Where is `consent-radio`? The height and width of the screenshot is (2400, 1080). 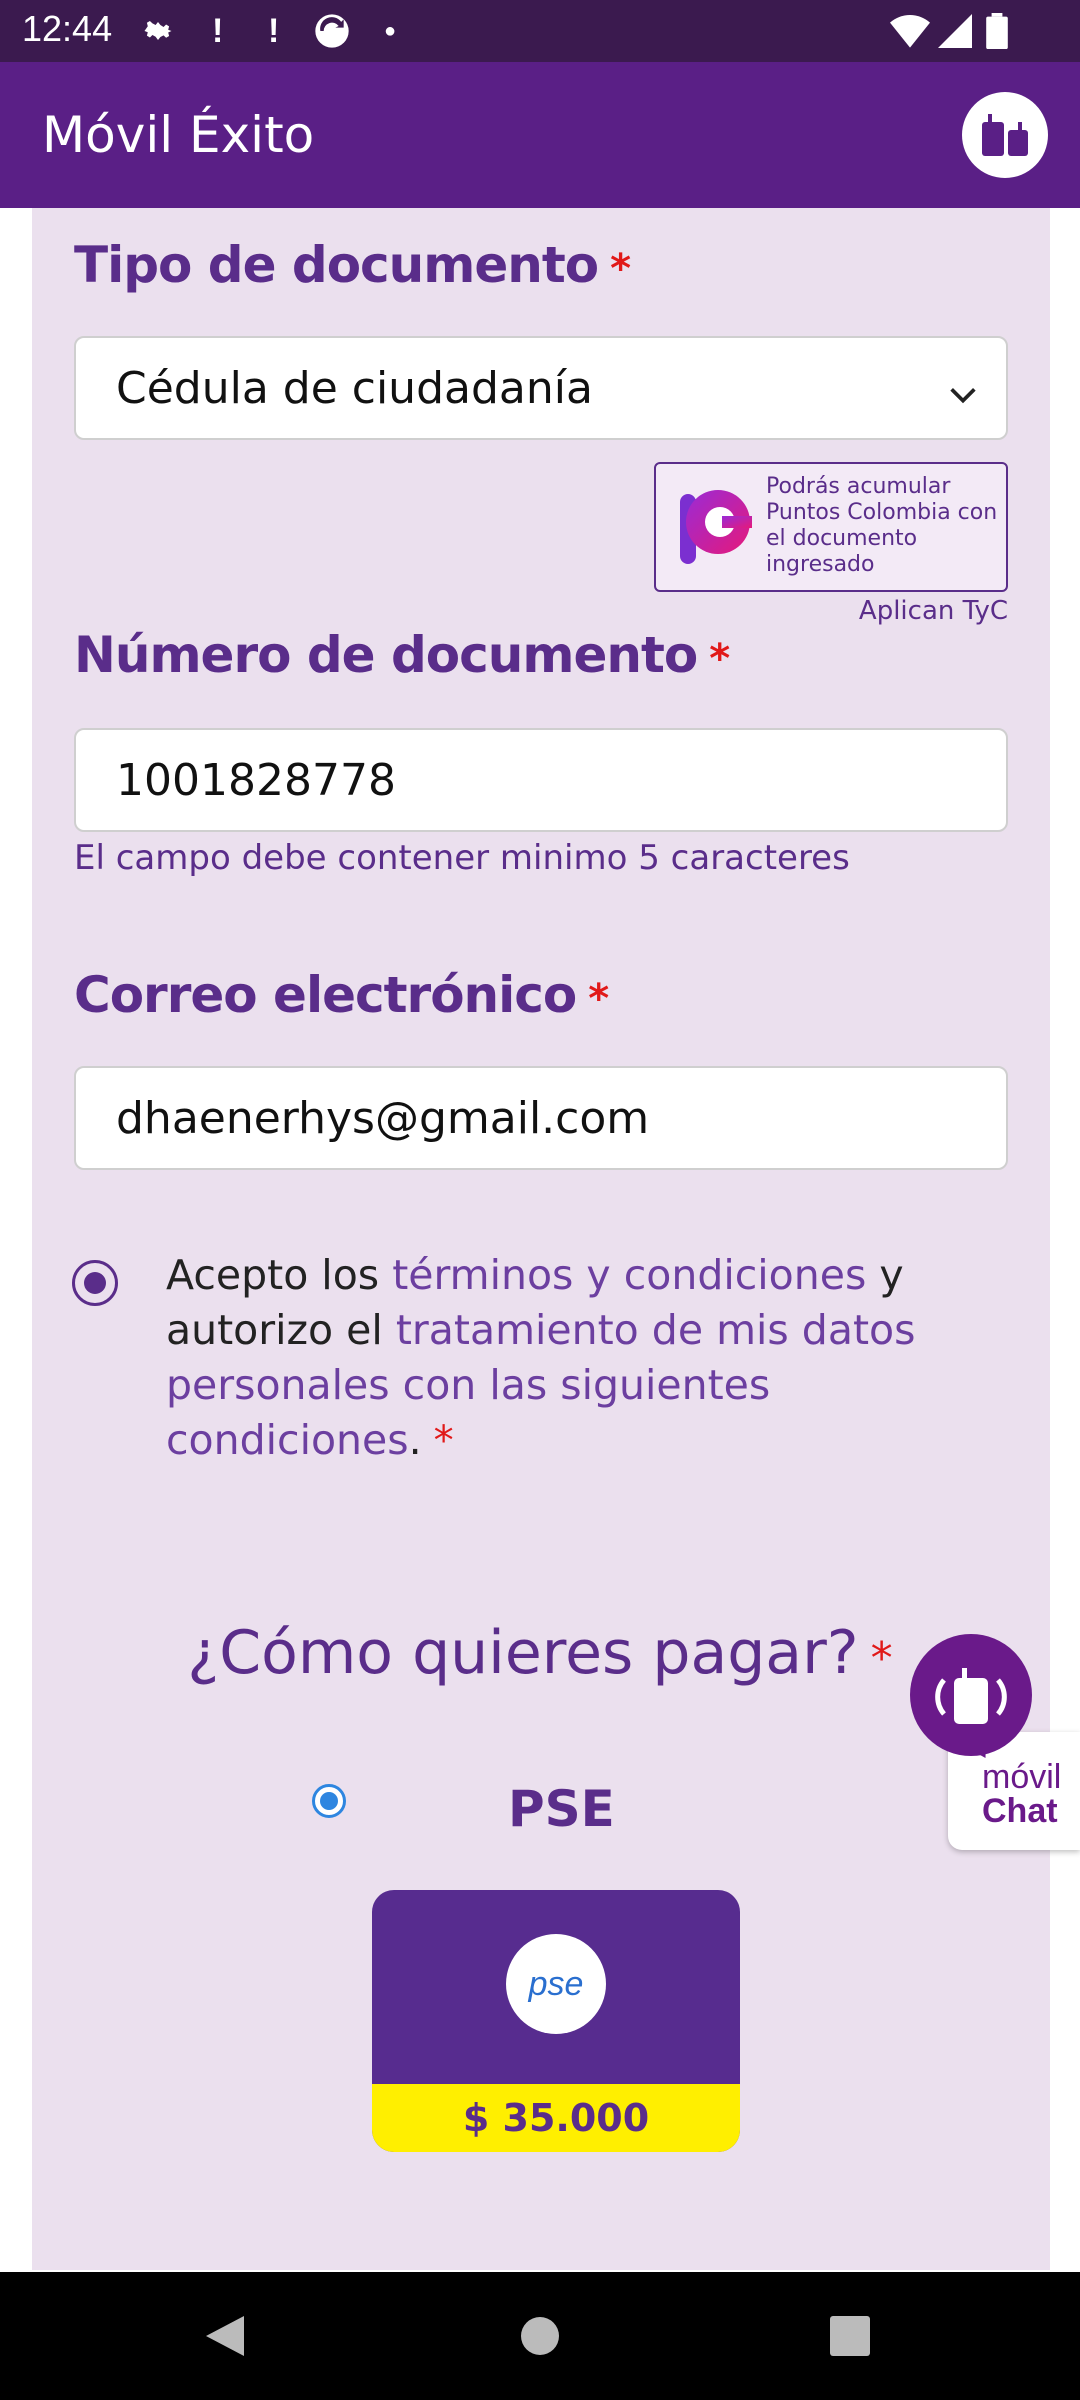
consent-radio is located at coordinates (95, 1283).